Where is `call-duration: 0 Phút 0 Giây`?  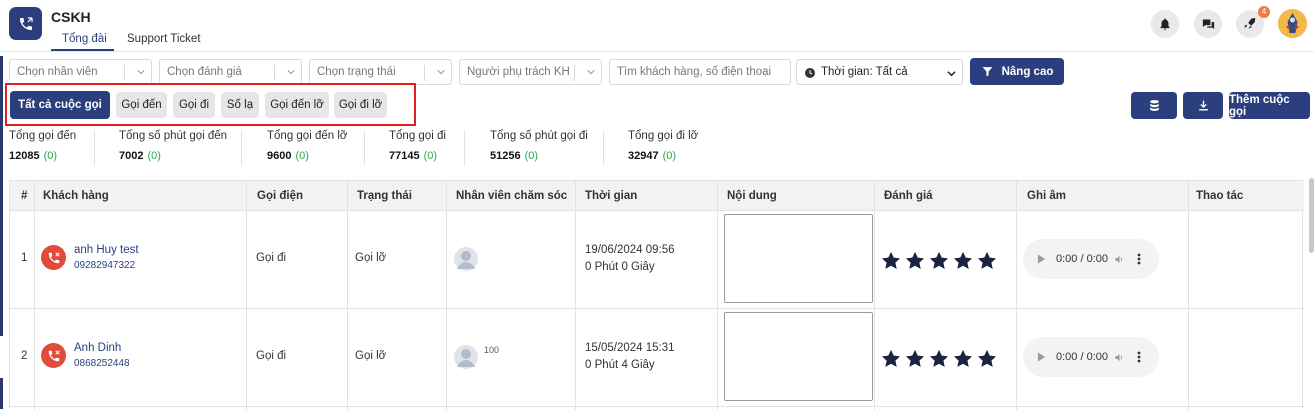 call-duration: 0 Phút 0 Giây is located at coordinates (620, 267).